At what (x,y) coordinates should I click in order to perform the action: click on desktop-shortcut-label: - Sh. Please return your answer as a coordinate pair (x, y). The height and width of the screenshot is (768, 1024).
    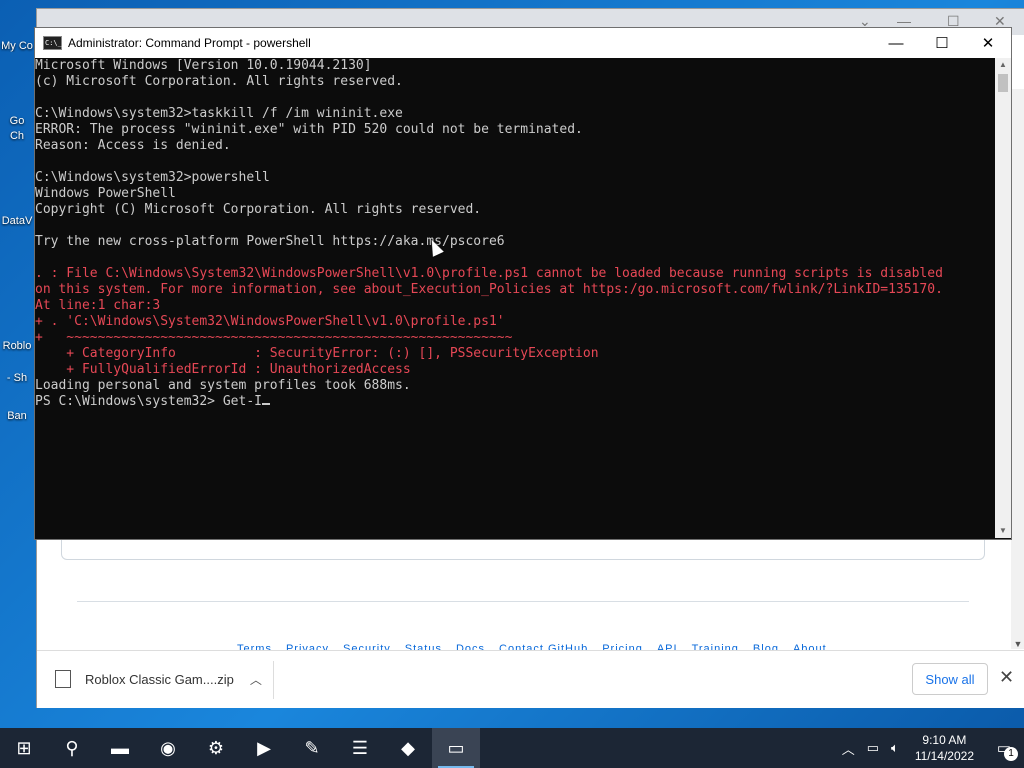
    Looking at the image, I should click on (17, 378).